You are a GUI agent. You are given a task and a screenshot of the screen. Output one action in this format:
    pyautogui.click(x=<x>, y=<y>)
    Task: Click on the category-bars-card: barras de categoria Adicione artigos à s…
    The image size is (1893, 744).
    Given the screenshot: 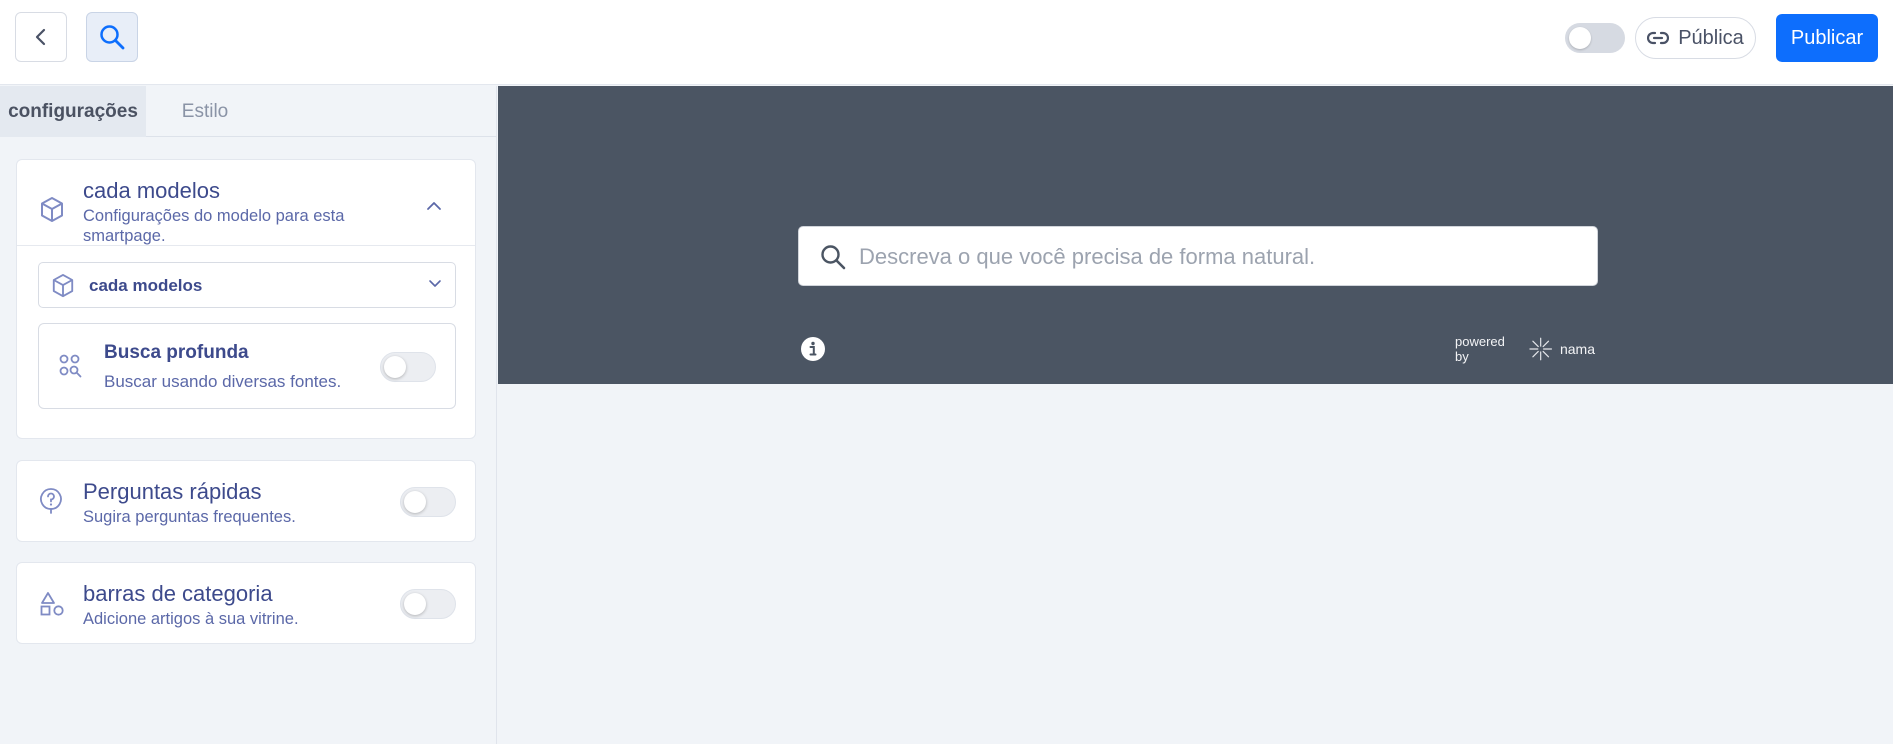 What is the action you would take?
    pyautogui.click(x=246, y=603)
    